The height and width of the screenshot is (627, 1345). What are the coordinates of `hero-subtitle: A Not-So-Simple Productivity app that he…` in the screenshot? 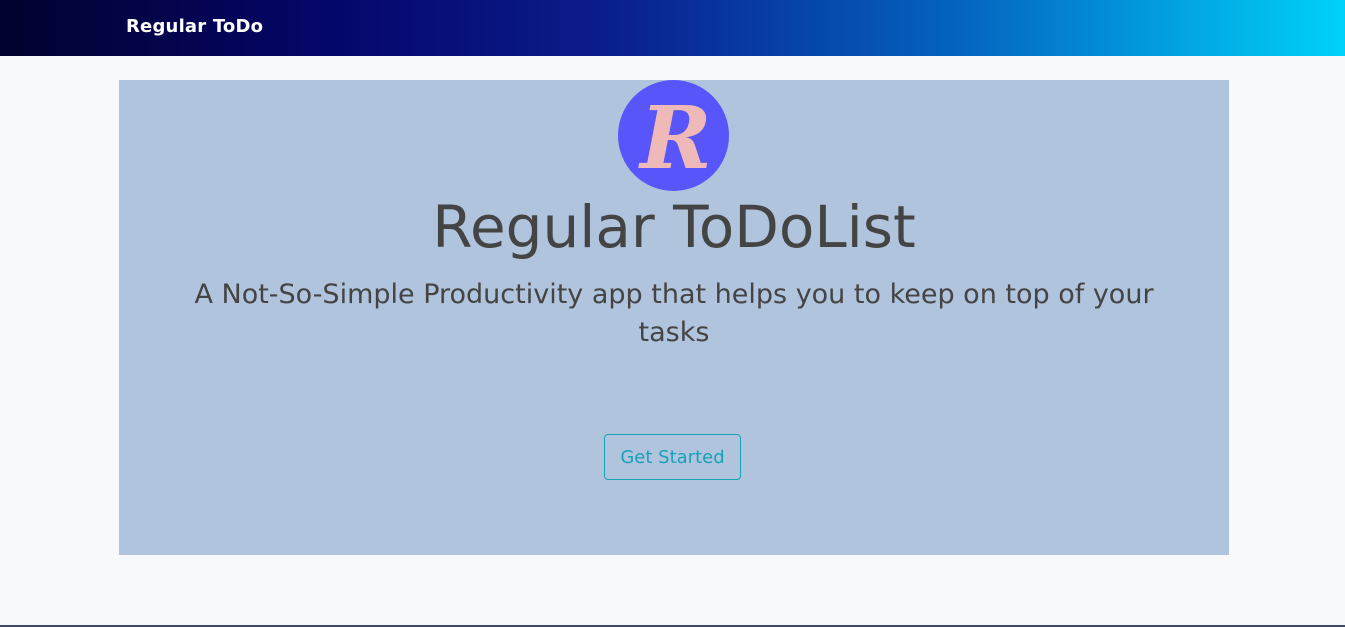 It's located at (674, 313).